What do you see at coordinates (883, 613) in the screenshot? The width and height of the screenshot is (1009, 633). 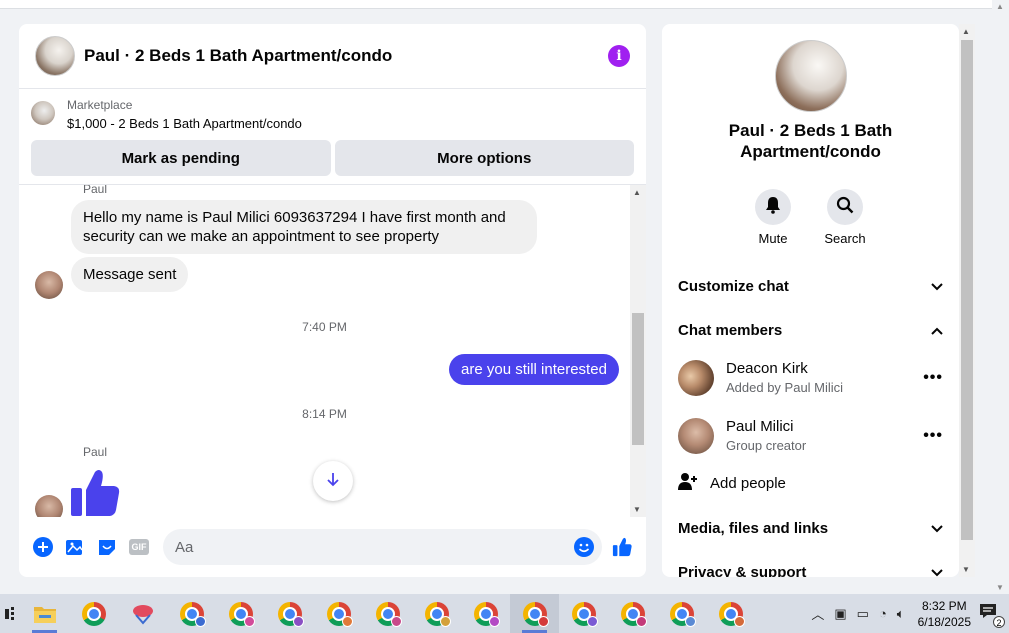 I see `wifi-icon: ◔` at bounding box center [883, 613].